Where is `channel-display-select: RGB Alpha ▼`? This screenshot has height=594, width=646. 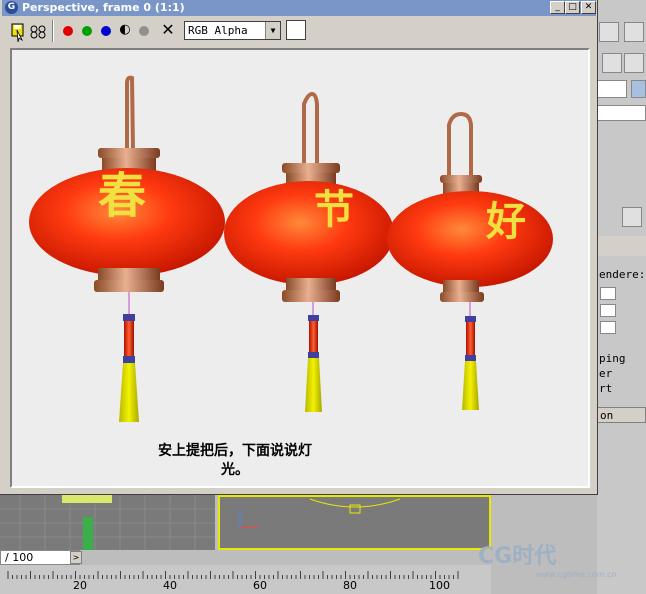 channel-display-select: RGB Alpha ▼ is located at coordinates (232, 30).